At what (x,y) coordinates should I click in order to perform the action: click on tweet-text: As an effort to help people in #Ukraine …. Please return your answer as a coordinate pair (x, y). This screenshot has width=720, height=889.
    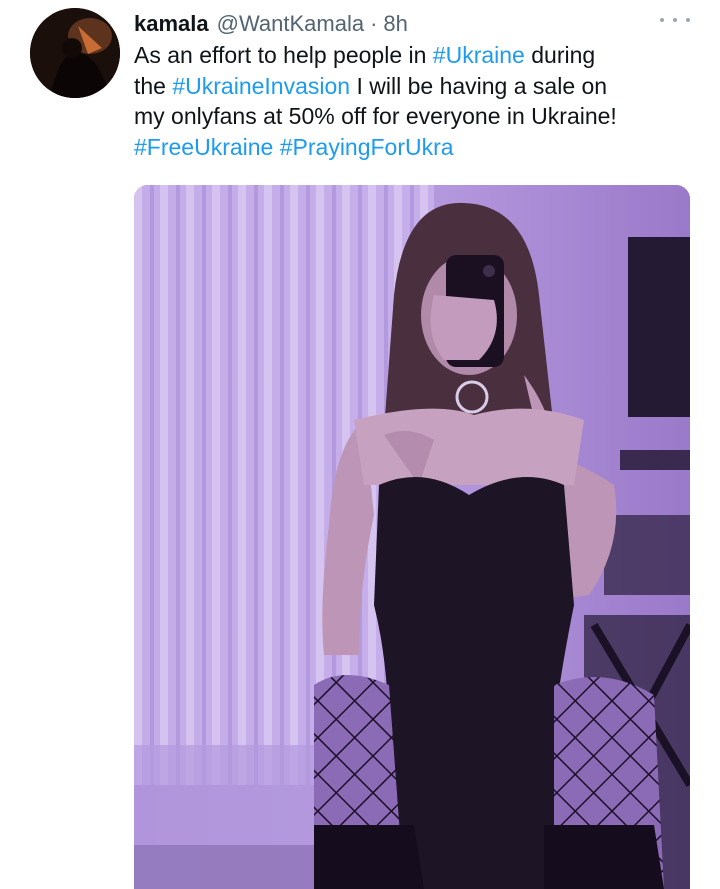
    Looking at the image, I should click on (424, 101).